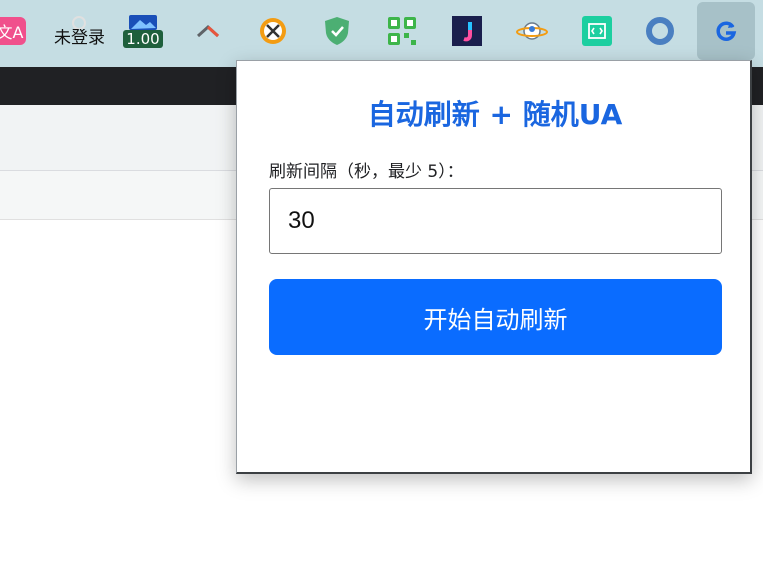 This screenshot has height=567, width=763. I want to click on price-extension-button: 1.00, so click(143, 31).